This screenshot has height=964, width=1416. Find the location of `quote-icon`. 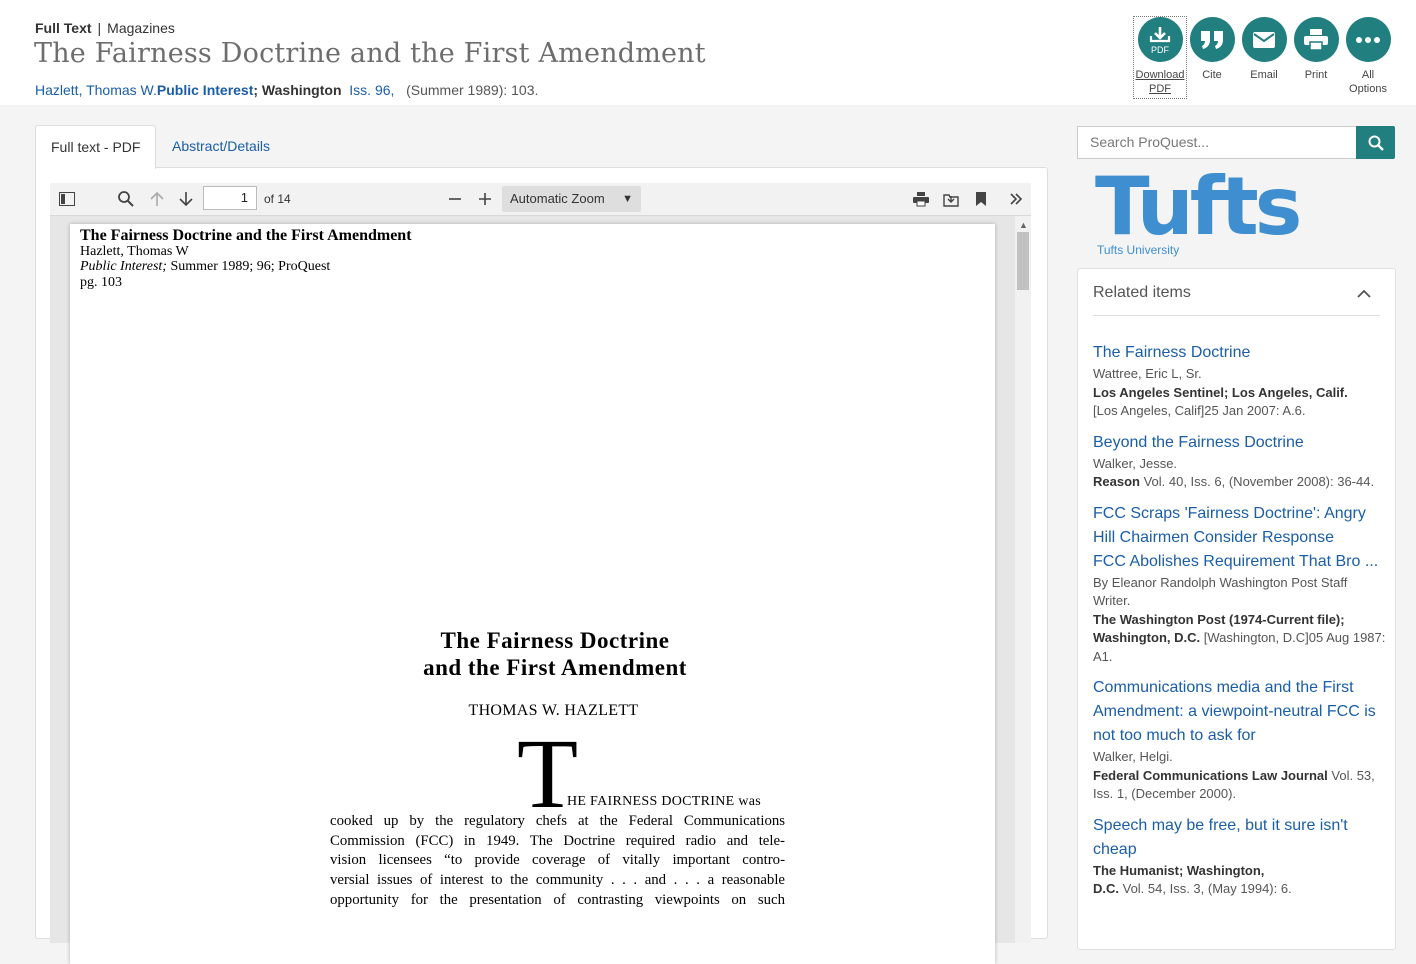

quote-icon is located at coordinates (1212, 39).